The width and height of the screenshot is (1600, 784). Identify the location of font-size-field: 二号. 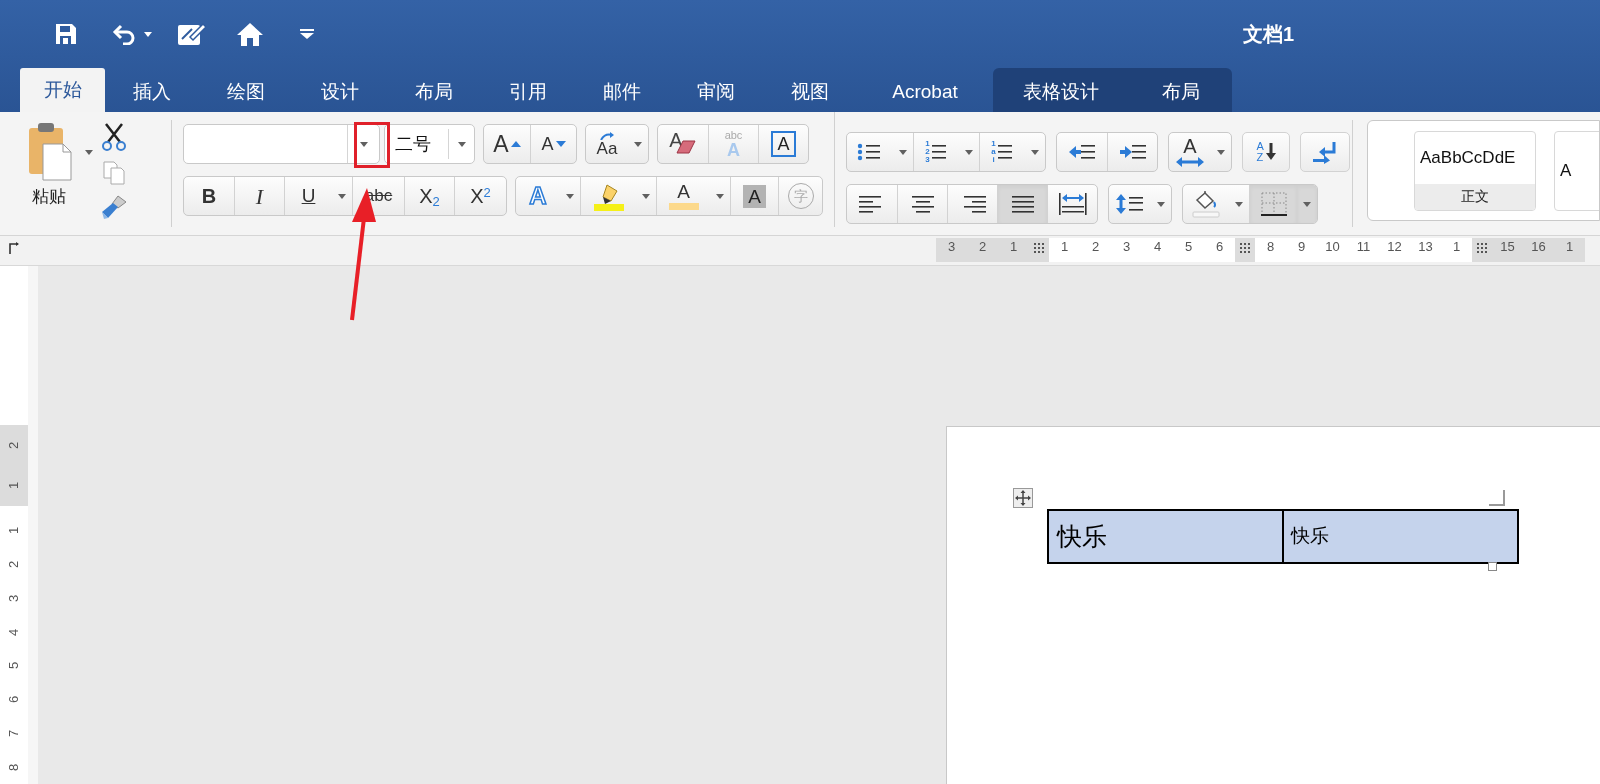
(429, 144).